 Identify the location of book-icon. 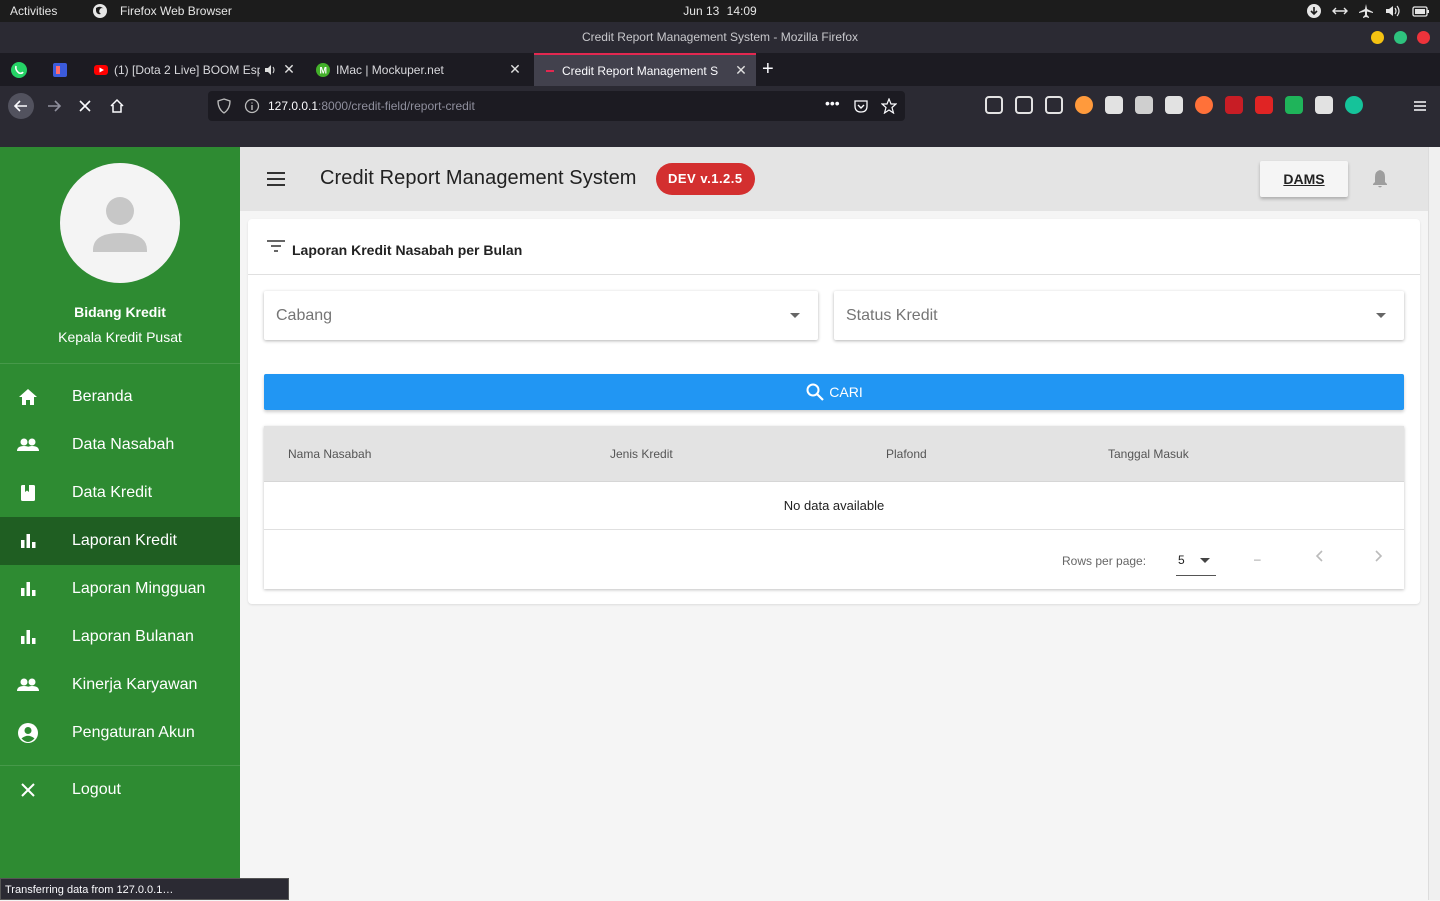
(36, 493).